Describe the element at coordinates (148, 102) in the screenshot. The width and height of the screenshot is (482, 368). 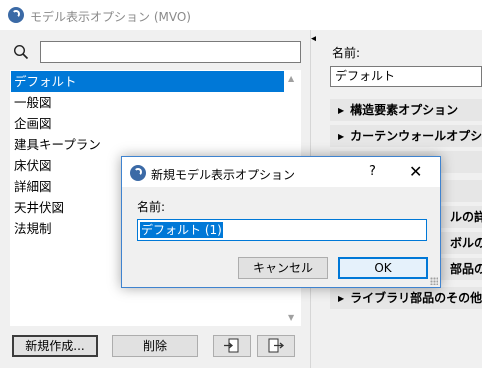
I see `list-item: 一般図` at that location.